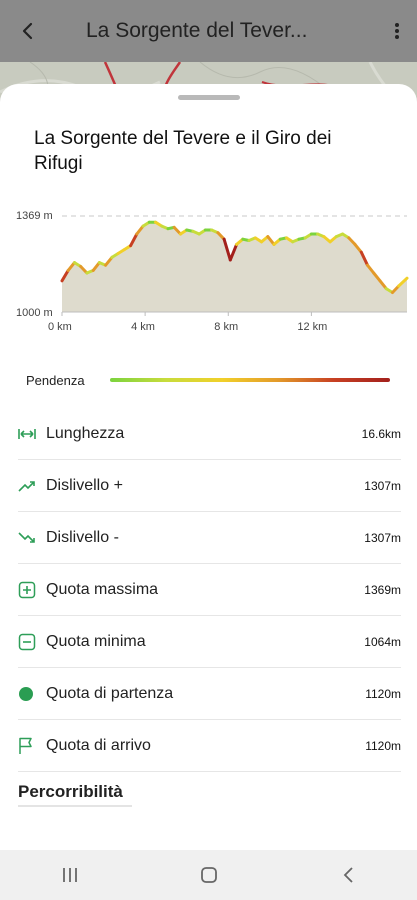 This screenshot has width=417, height=900. Describe the element at coordinates (209, 538) in the screenshot. I see `stat-row-descent: Dislivello - 1307m` at that location.